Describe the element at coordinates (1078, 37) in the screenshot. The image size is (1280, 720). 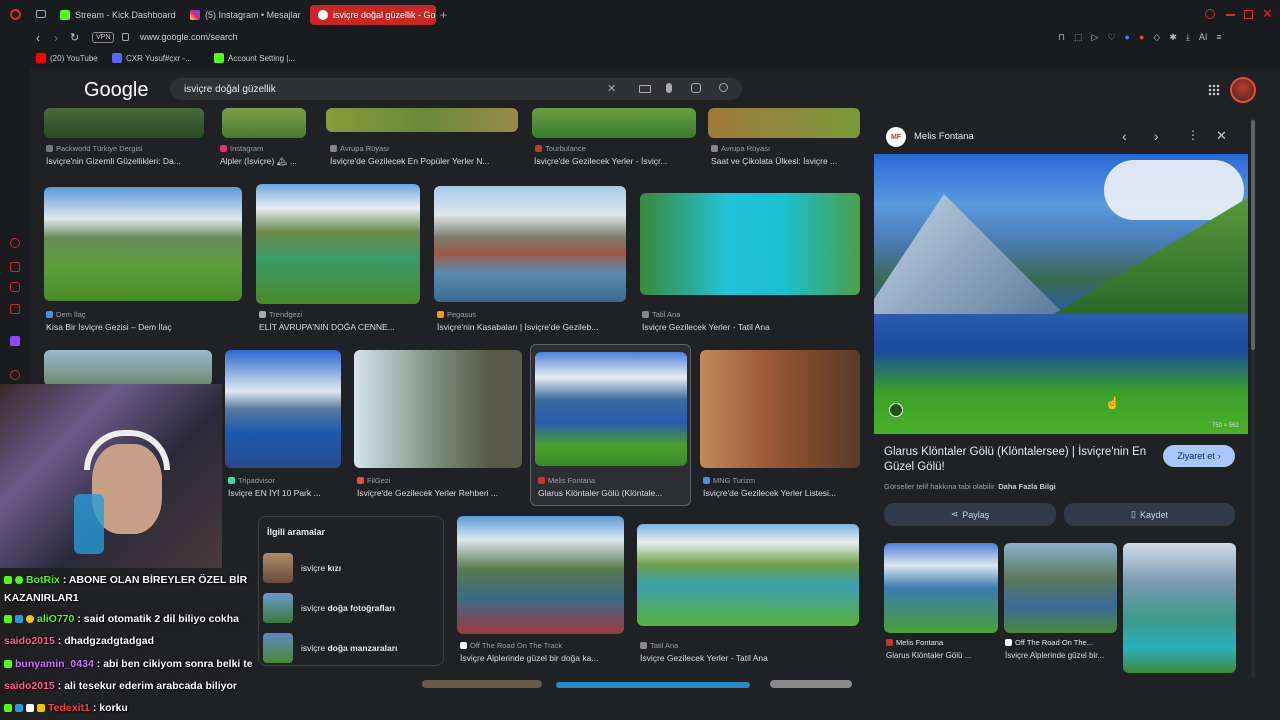
I see `snapshot-icon: ⬚` at that location.